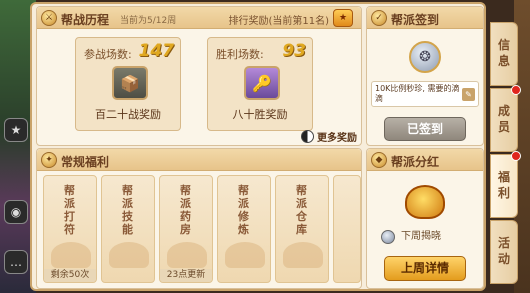 This screenshot has height=293, width=530. I want to click on welfare-item-footer: 剩余50次, so click(70, 275).